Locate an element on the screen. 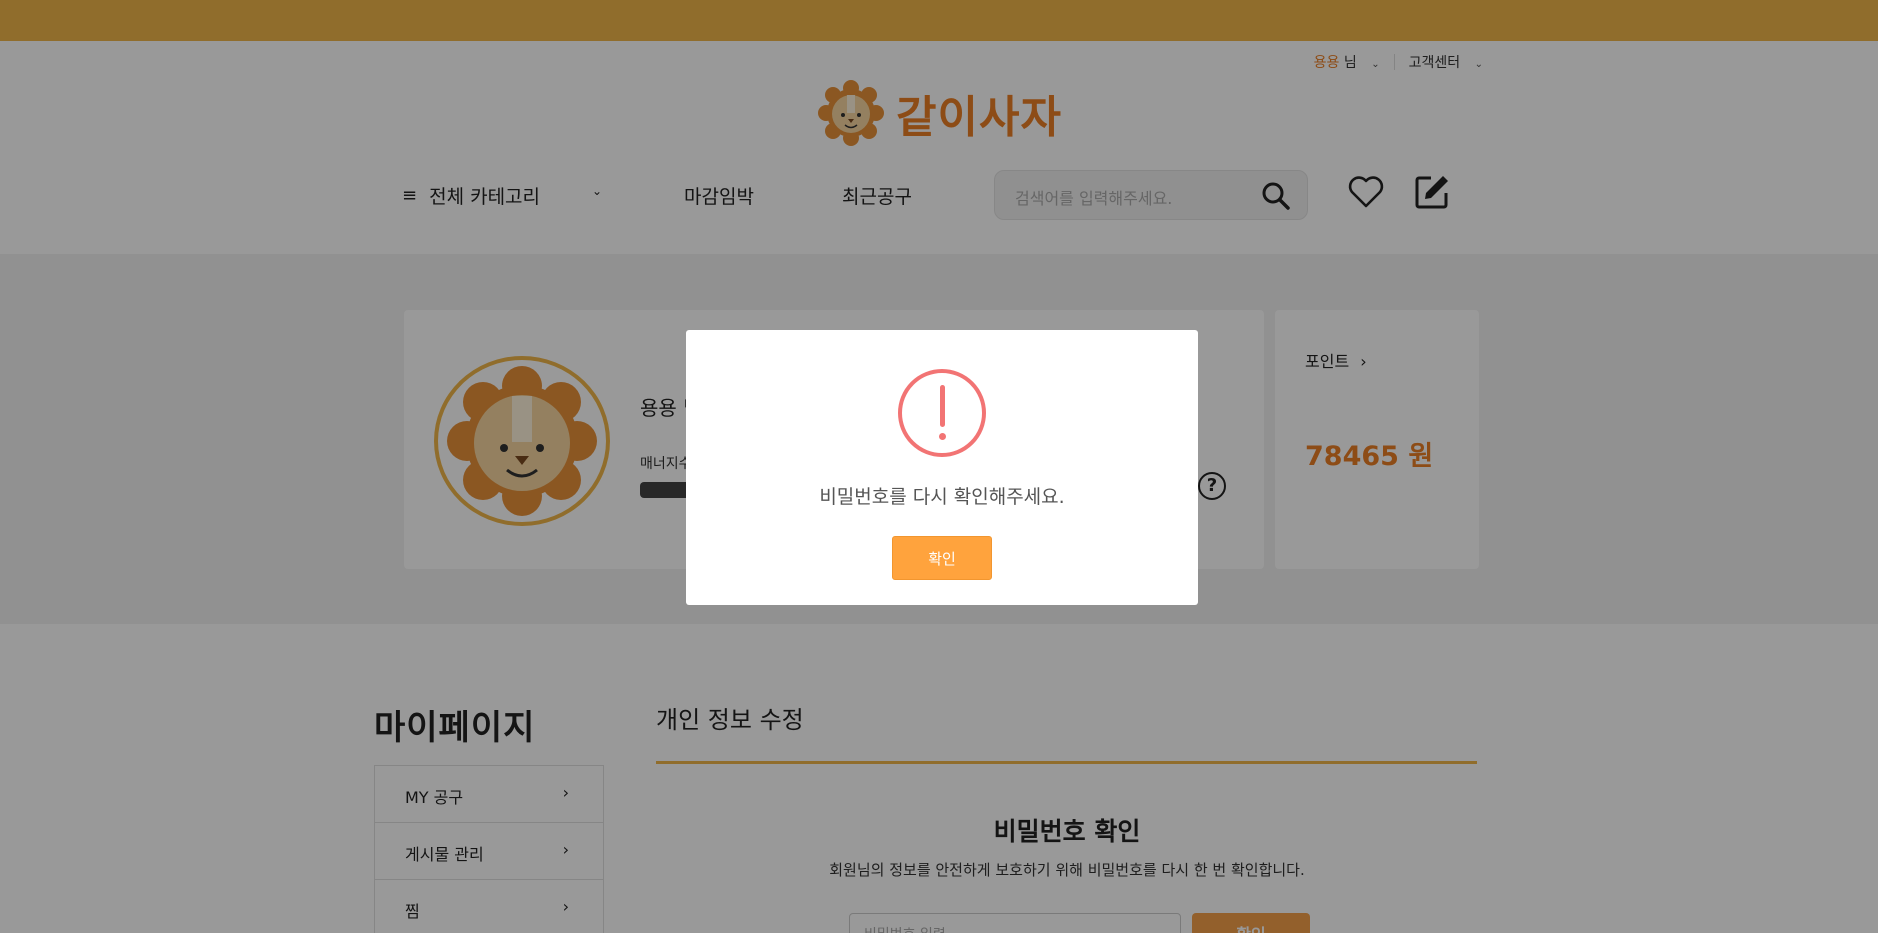  warning-icon is located at coordinates (942, 413).